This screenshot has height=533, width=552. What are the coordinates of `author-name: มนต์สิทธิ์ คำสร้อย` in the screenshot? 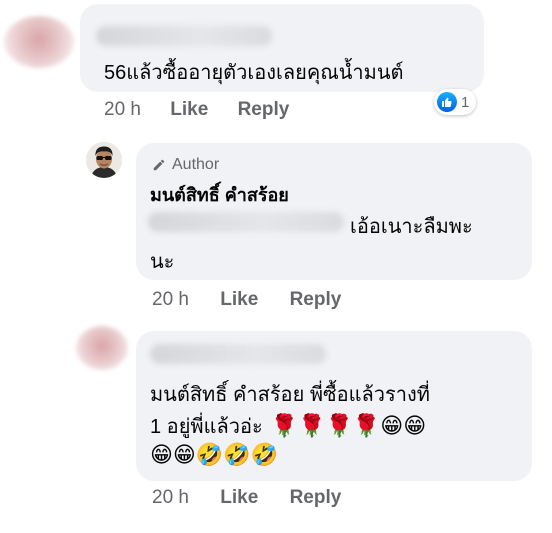 It's located at (219, 194).